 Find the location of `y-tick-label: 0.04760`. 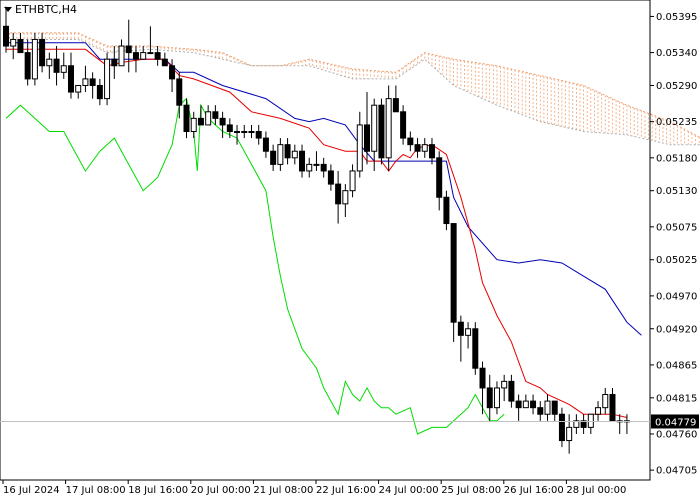

y-tick-label: 0.04760 is located at coordinates (676, 434).